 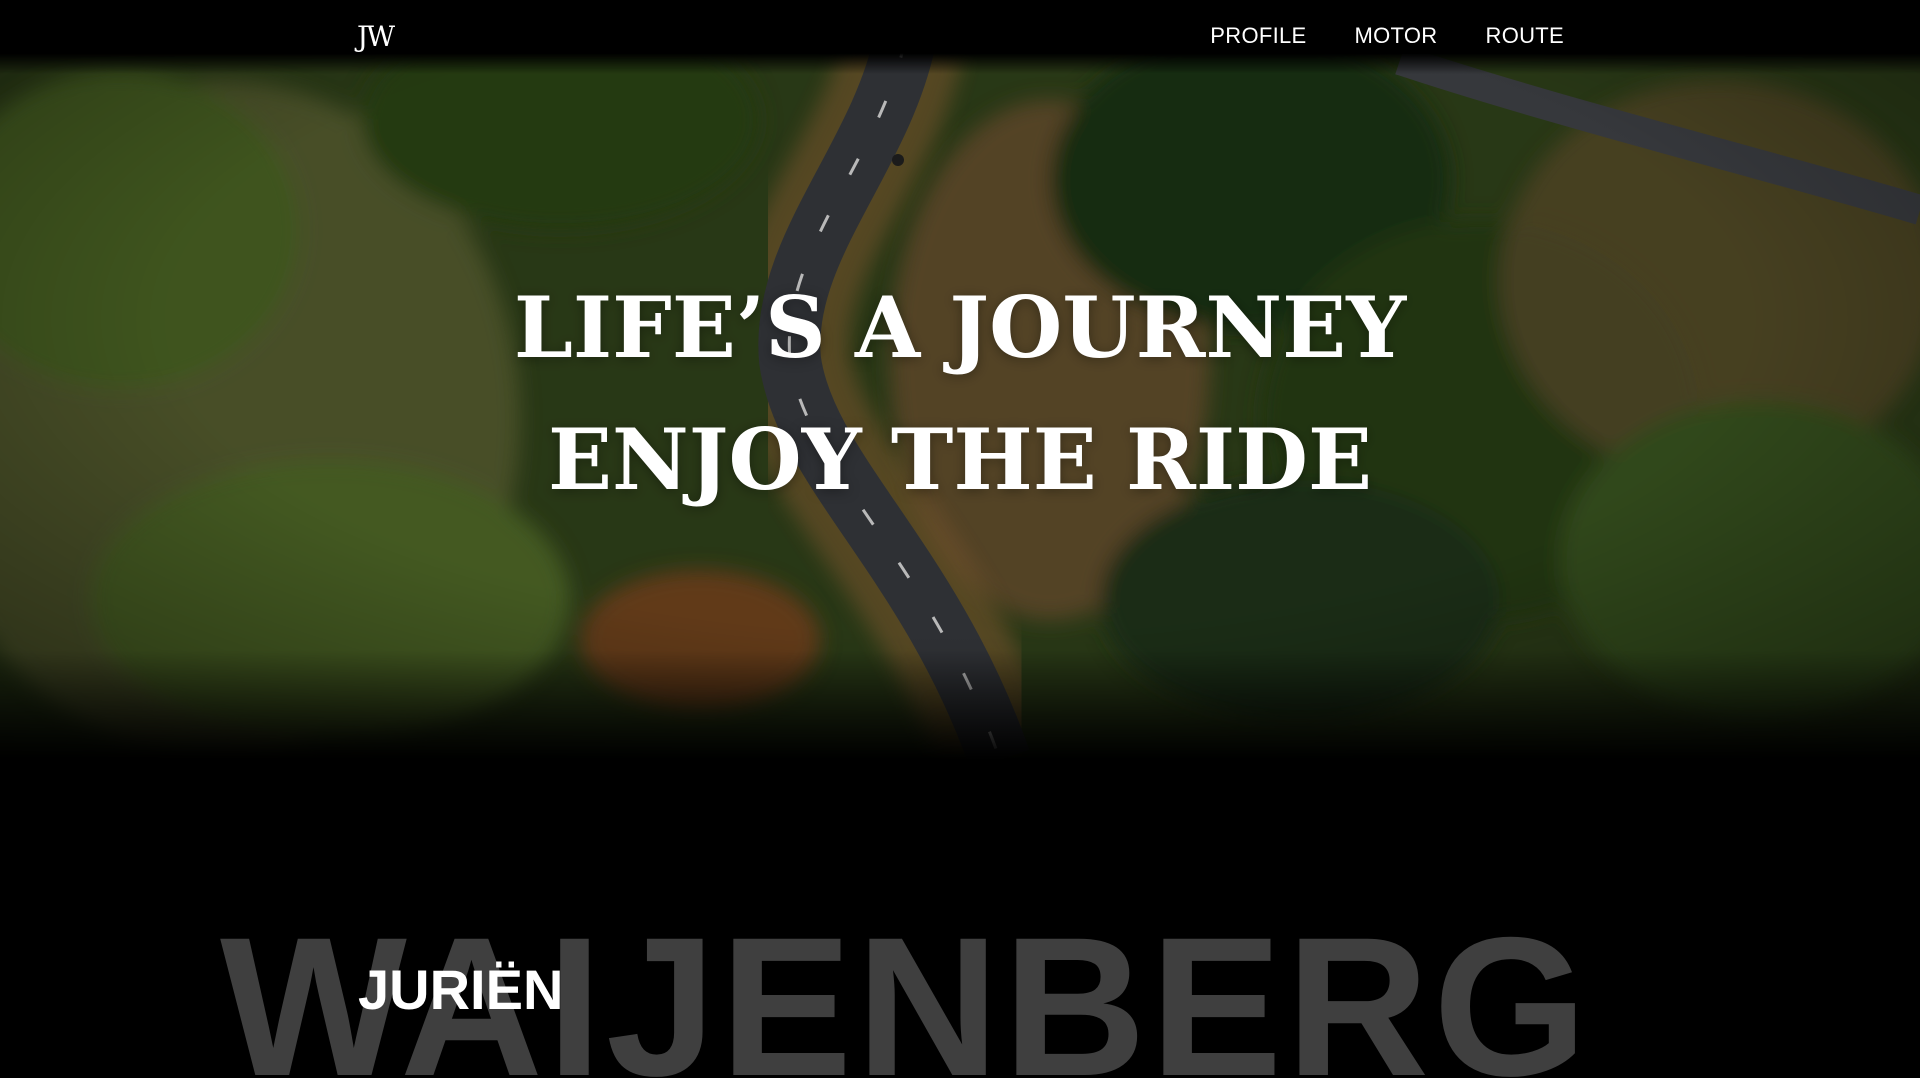 What do you see at coordinates (960, 327) in the screenshot?
I see `headline-line-1: LIFE’S A JOURNEY` at bounding box center [960, 327].